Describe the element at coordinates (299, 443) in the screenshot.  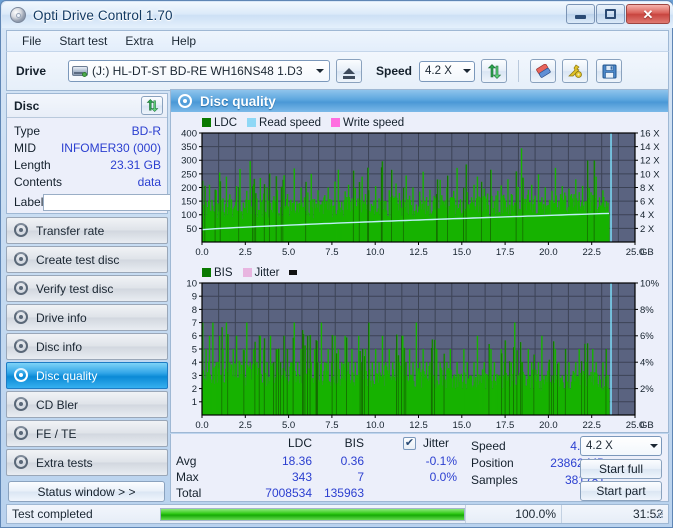
I see `stats-col-ldc: LDC` at that location.